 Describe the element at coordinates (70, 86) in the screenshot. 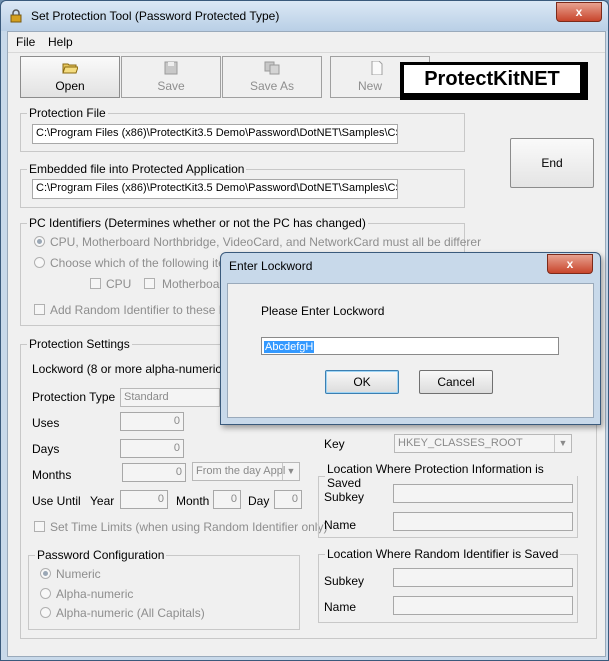

I see `open-label: Open` at that location.